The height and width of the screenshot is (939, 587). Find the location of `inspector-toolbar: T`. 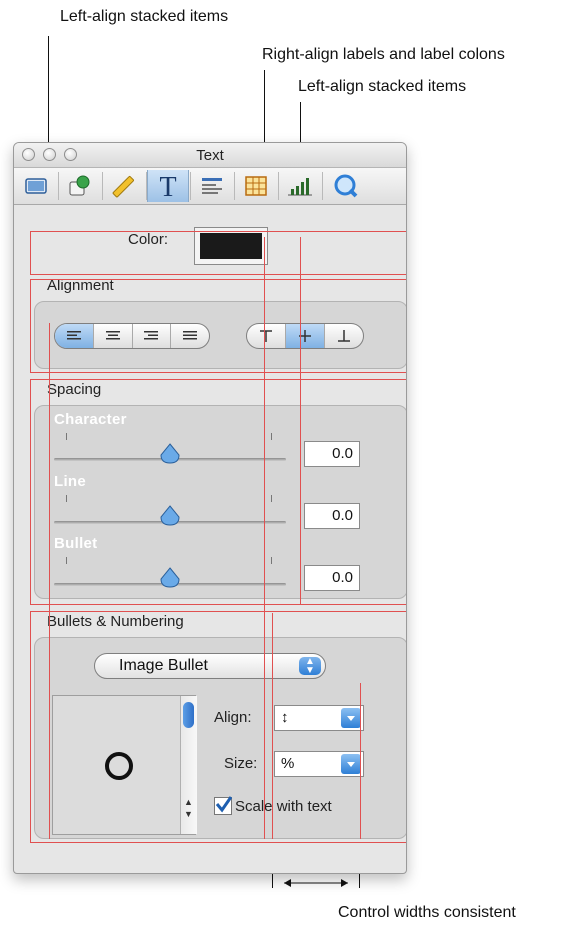

inspector-toolbar: T is located at coordinates (210, 186).